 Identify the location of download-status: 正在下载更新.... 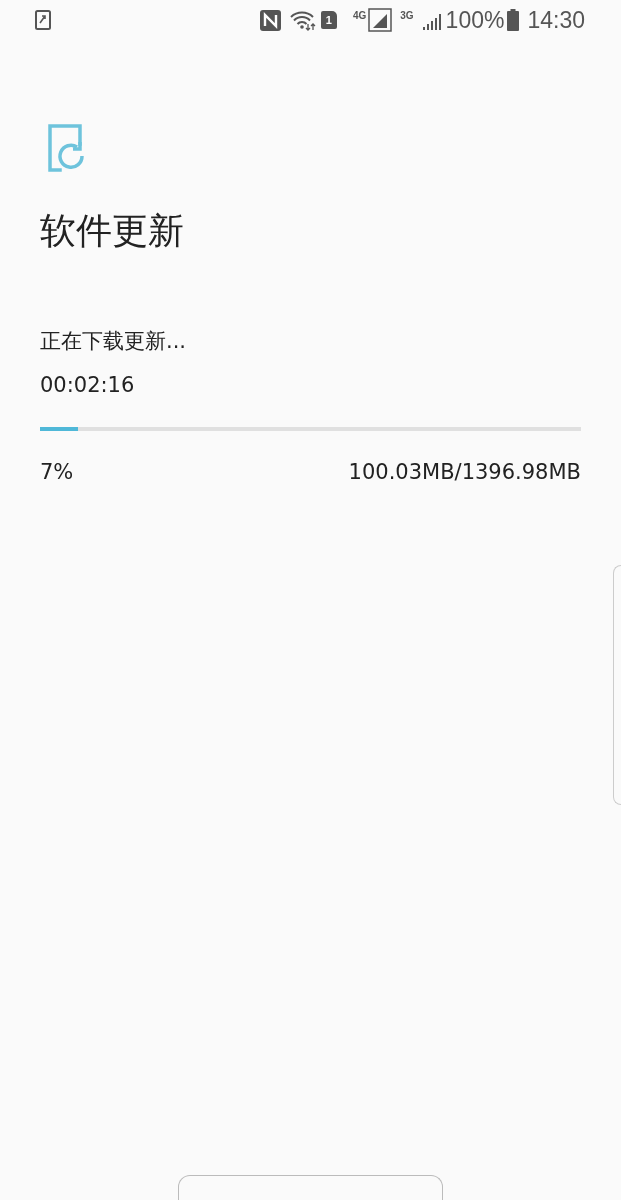
(114, 341).